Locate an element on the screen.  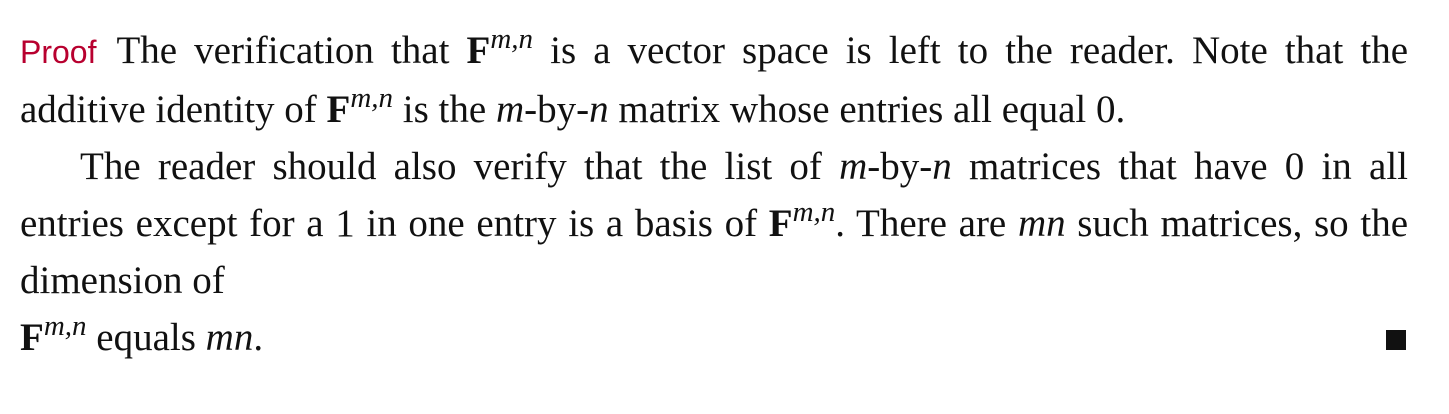
proof-label: Proof is located at coordinates (58, 52).